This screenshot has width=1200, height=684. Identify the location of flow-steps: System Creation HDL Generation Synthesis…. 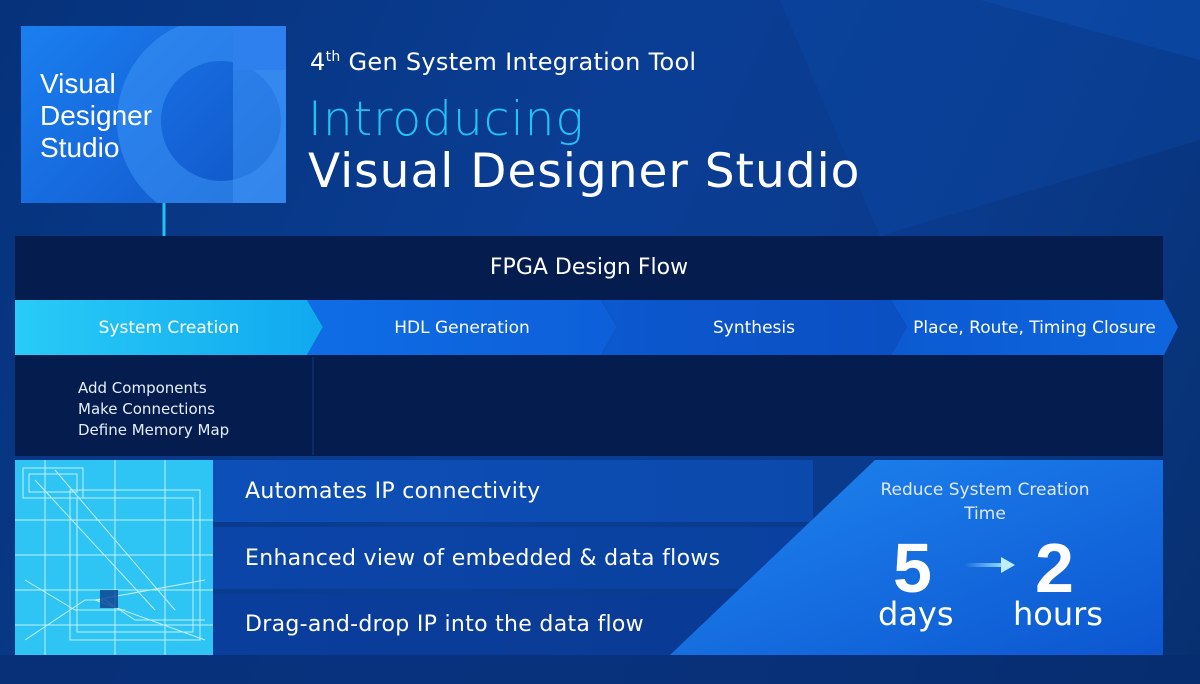
(596, 327).